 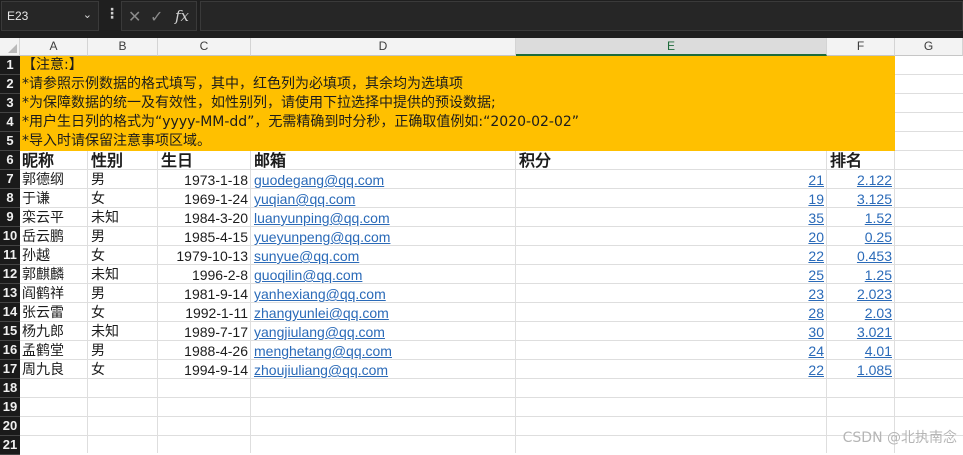 I want to click on cell-rank: 2.122, so click(x=861, y=179).